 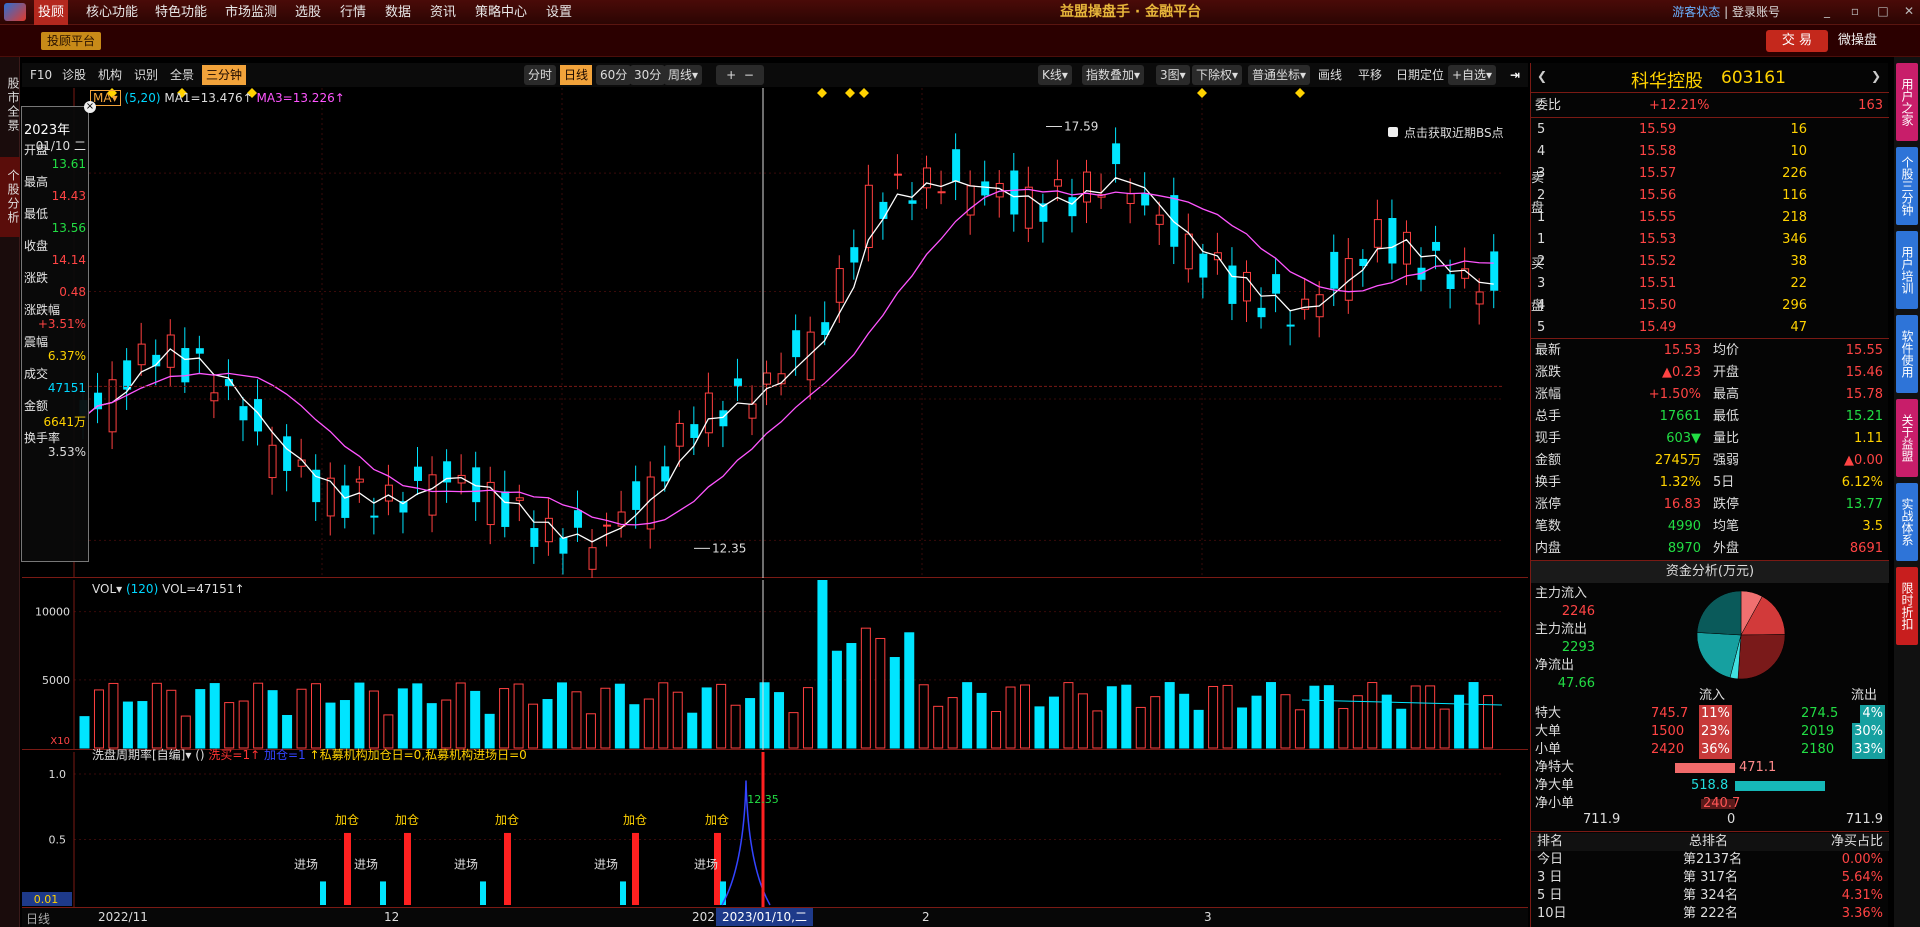 I want to click on platform-button: 投顾平台, so click(x=71, y=41).